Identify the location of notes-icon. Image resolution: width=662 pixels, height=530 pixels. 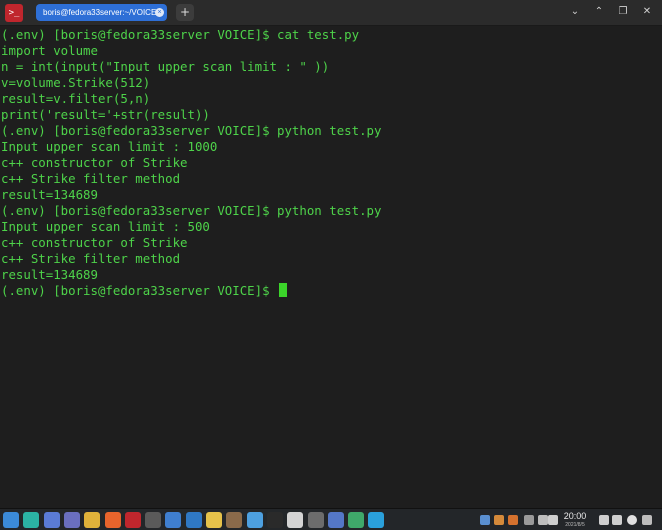
(214, 520).